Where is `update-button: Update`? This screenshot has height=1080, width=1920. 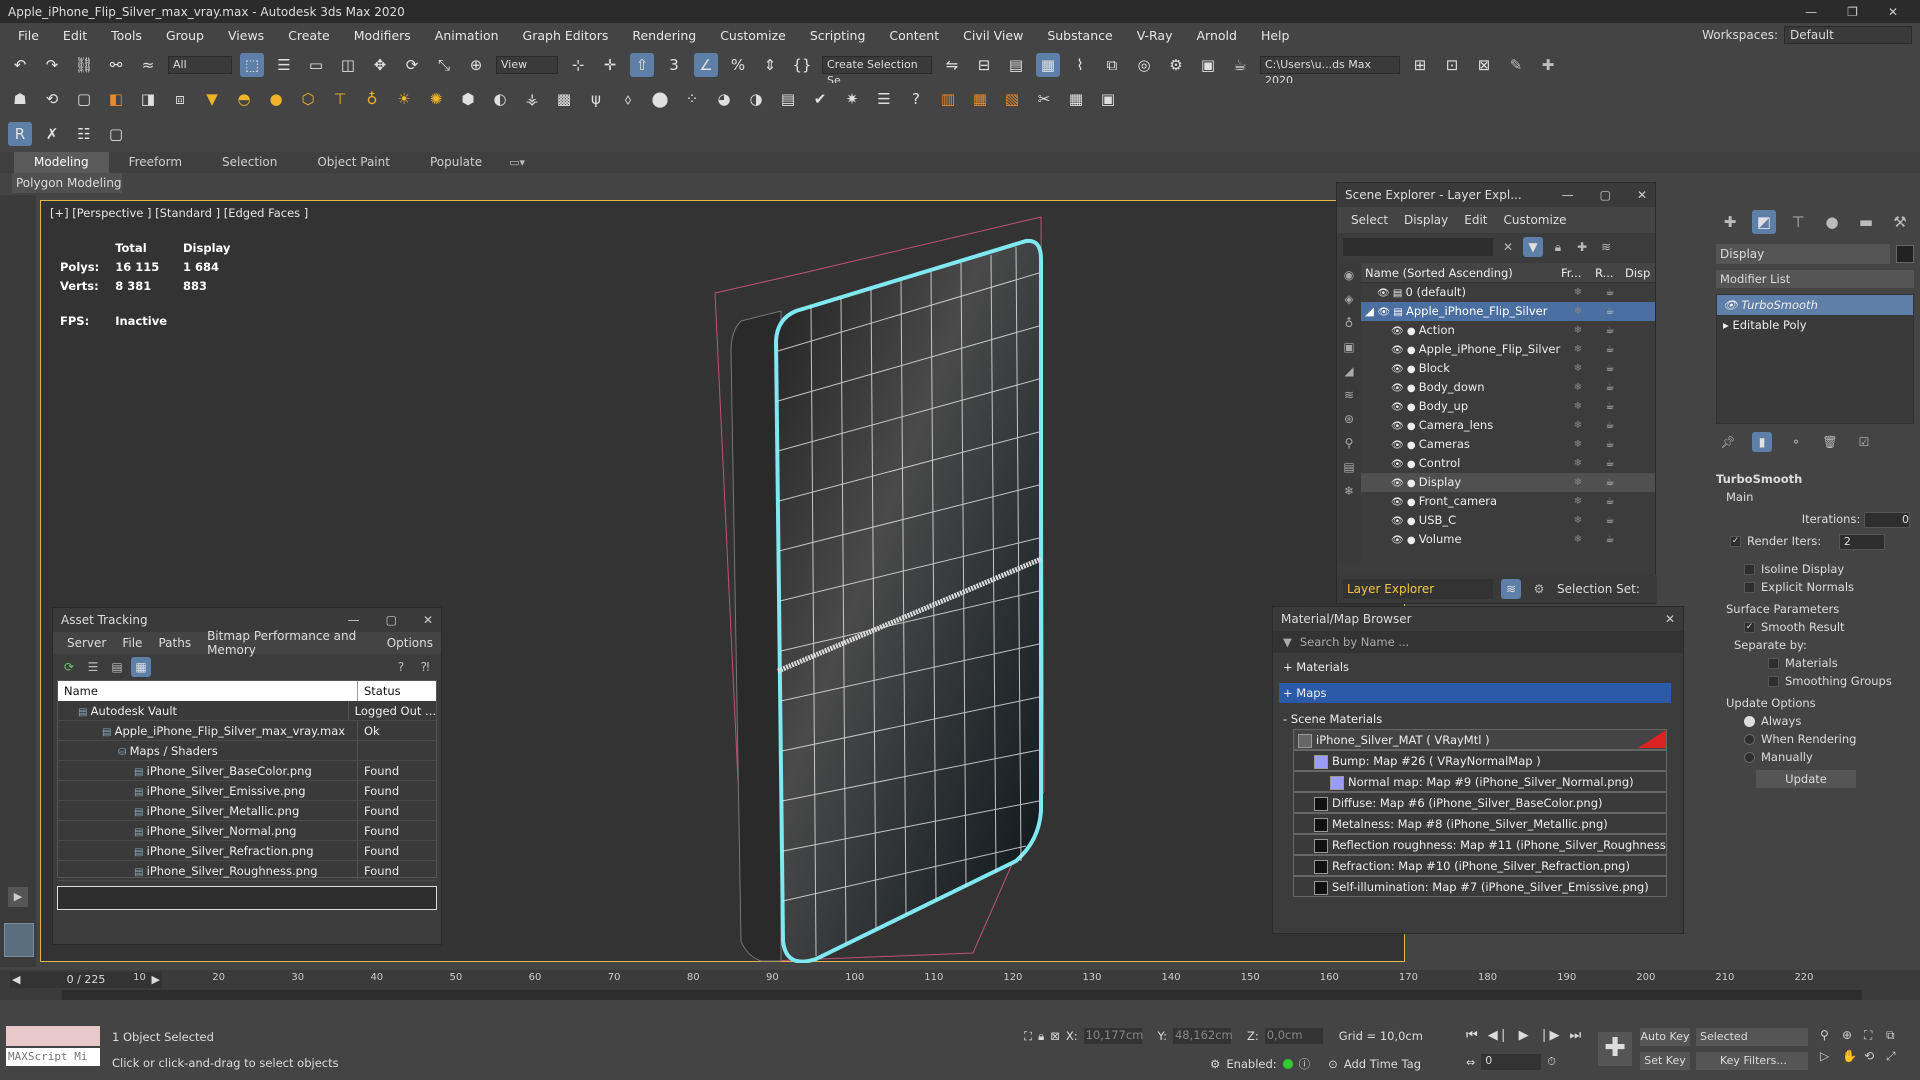
update-button: Update is located at coordinates (1806, 779).